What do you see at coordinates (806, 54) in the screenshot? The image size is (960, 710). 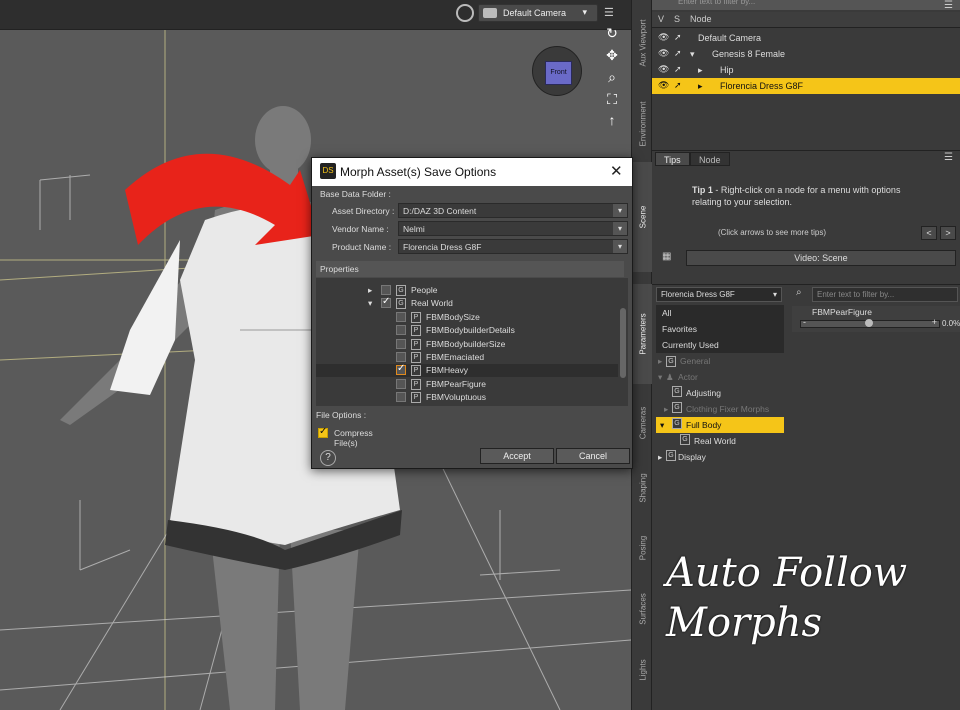 I see `scene-node-row: 👁 ➚ ▾ Genesis 8 Female` at bounding box center [806, 54].